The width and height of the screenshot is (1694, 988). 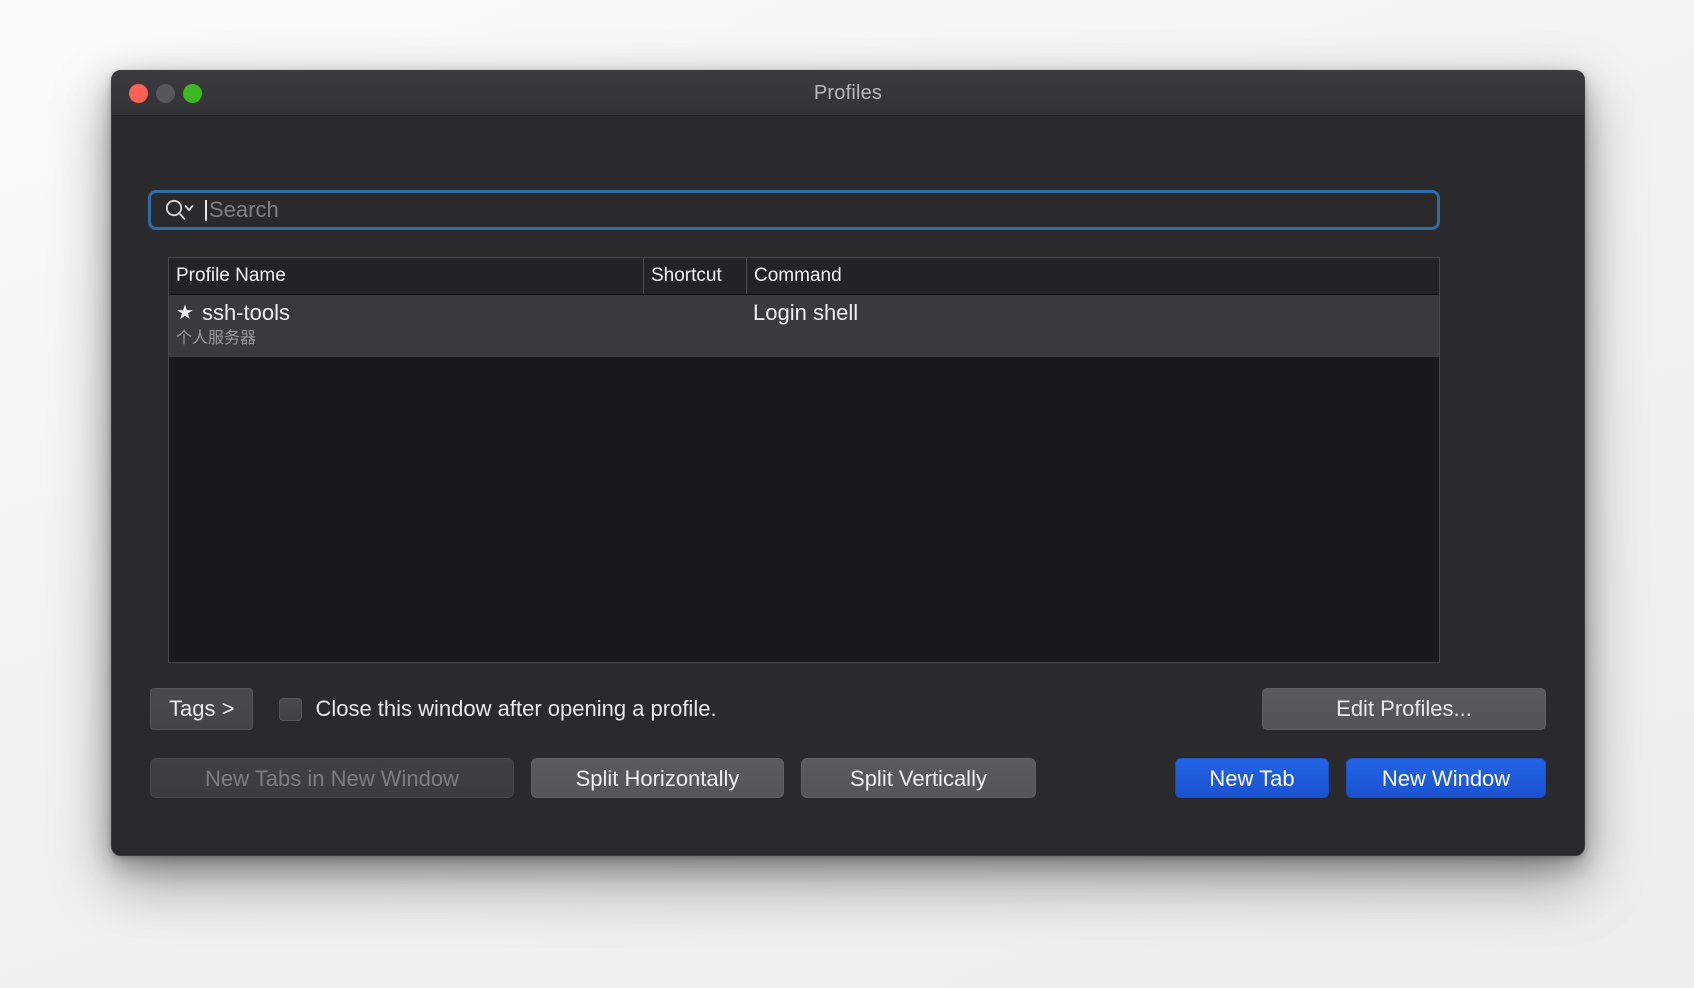 I want to click on split-vertically-button: Split Vertically, so click(x=918, y=778).